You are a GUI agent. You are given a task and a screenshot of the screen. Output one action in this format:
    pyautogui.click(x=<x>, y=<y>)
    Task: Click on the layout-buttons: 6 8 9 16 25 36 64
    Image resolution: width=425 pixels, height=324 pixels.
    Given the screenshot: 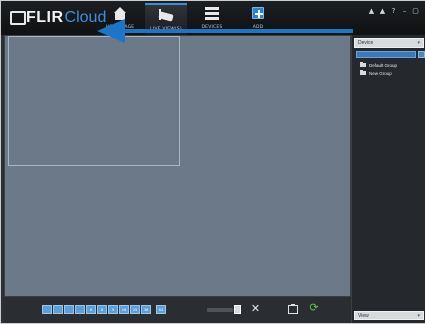 What is the action you would take?
    pyautogui.click(x=104, y=309)
    